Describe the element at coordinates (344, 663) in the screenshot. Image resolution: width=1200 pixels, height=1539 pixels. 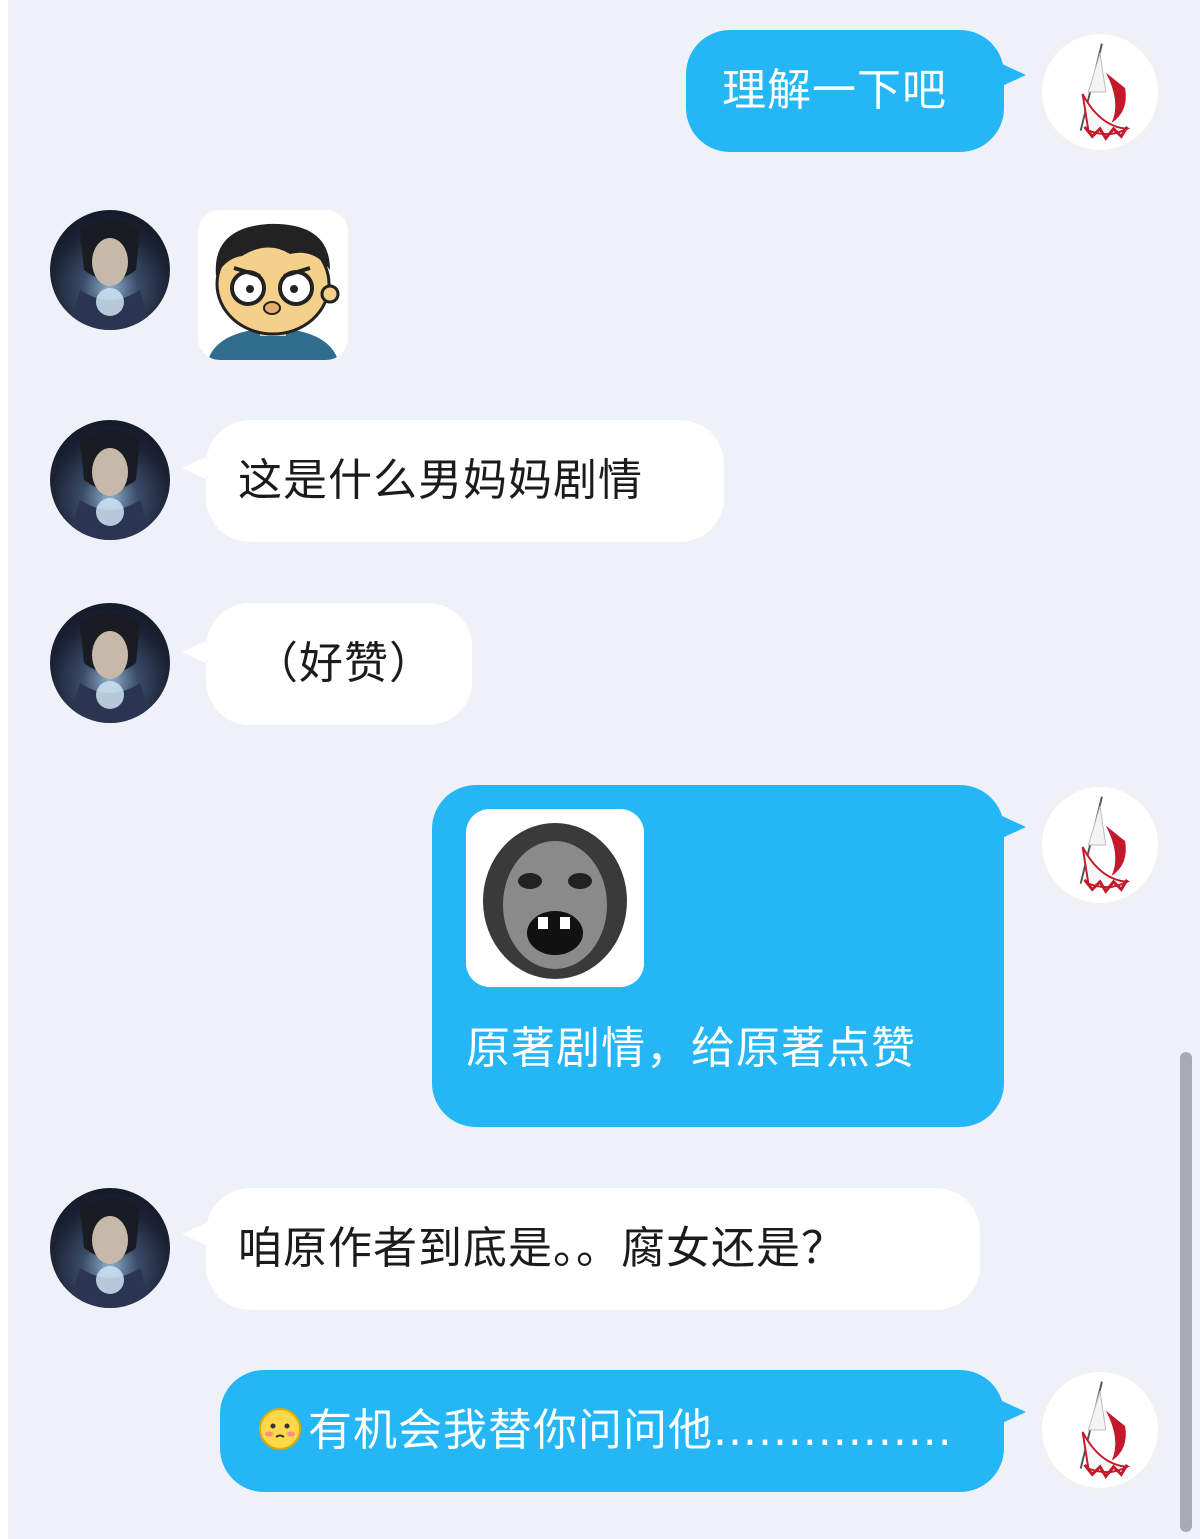
I see `message-text: （好赞）` at that location.